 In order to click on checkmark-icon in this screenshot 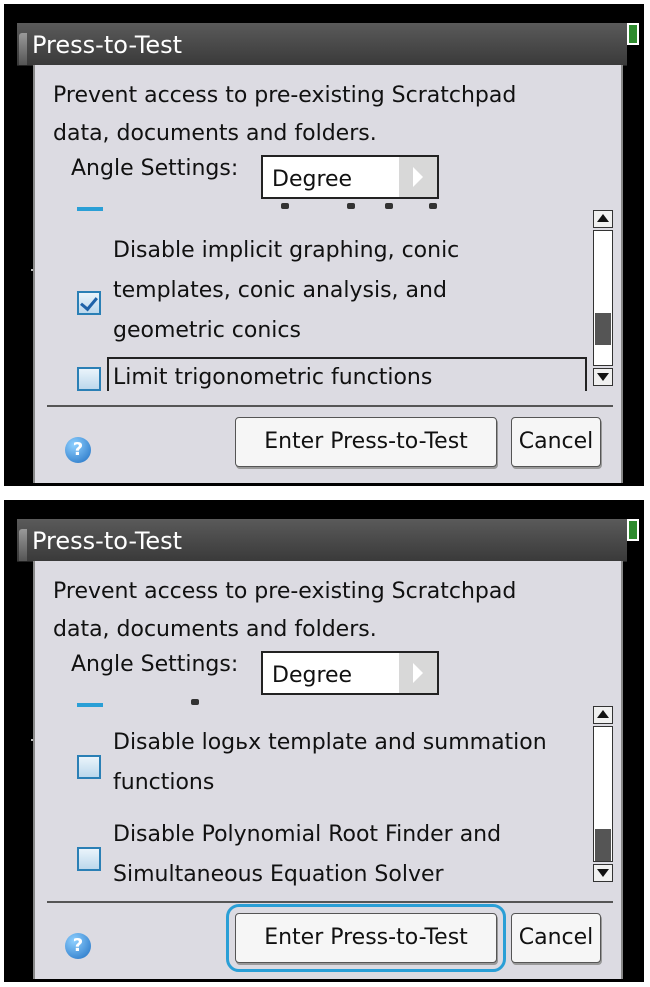, I will do `click(89, 302)`.